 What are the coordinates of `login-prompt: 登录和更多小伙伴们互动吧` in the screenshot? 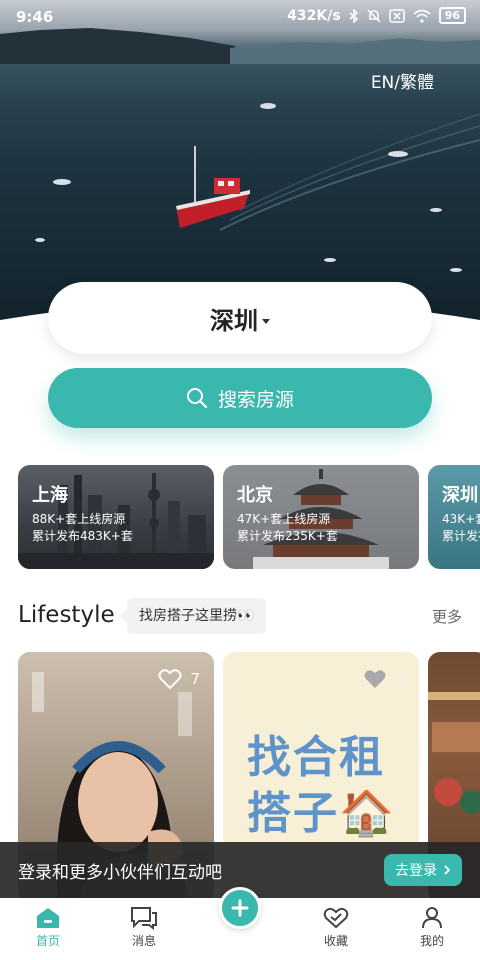 It's located at (120, 873).